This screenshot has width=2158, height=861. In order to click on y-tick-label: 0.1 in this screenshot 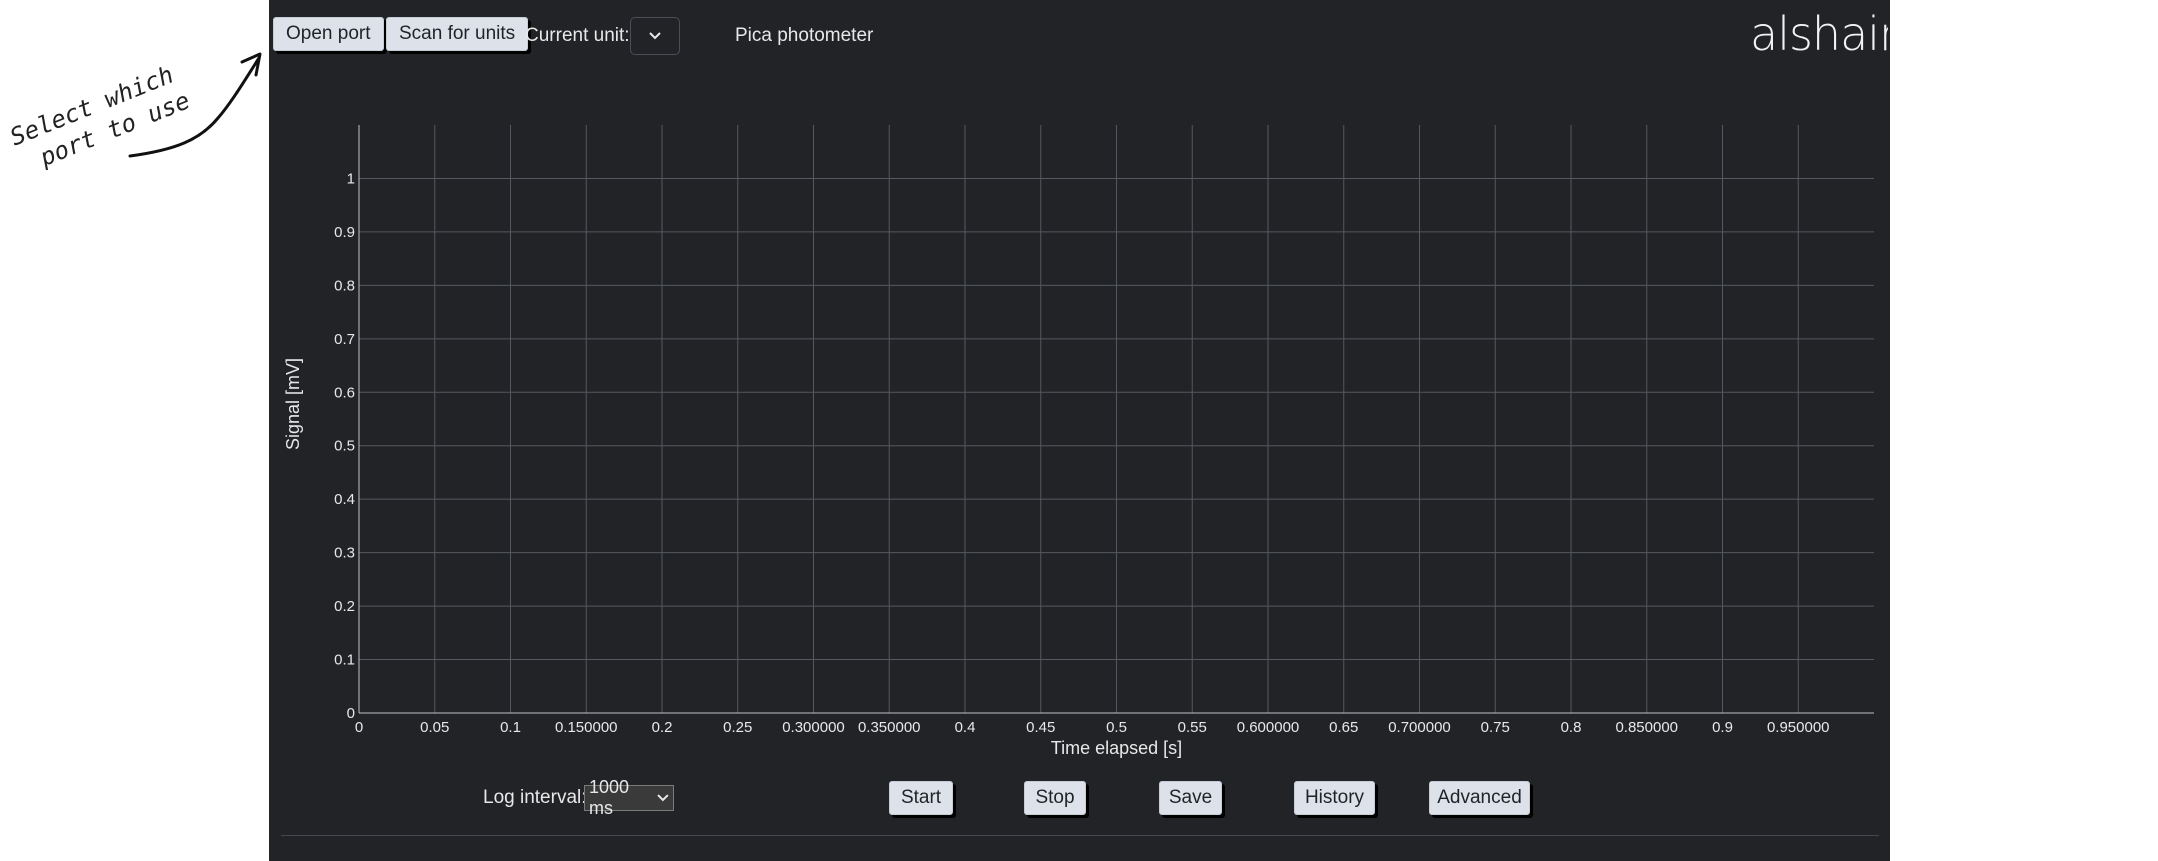, I will do `click(344, 660)`.